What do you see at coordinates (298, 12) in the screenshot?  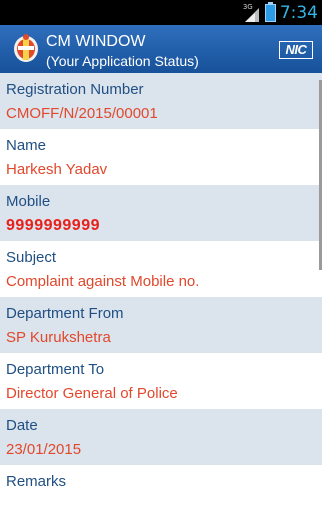 I see `status-time: 7:34` at bounding box center [298, 12].